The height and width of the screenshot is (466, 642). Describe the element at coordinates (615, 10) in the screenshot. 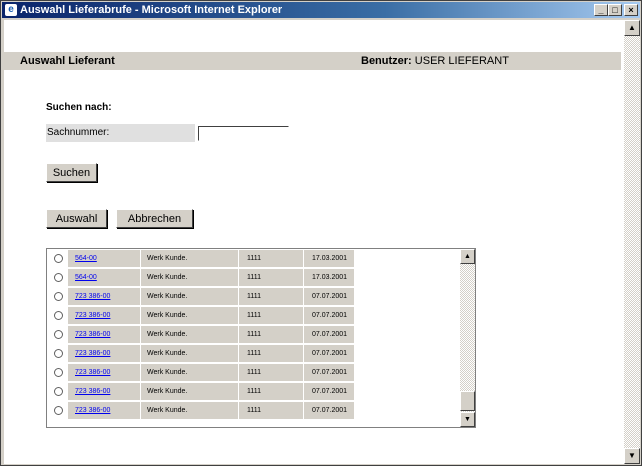

I see `maximize-button: □` at that location.